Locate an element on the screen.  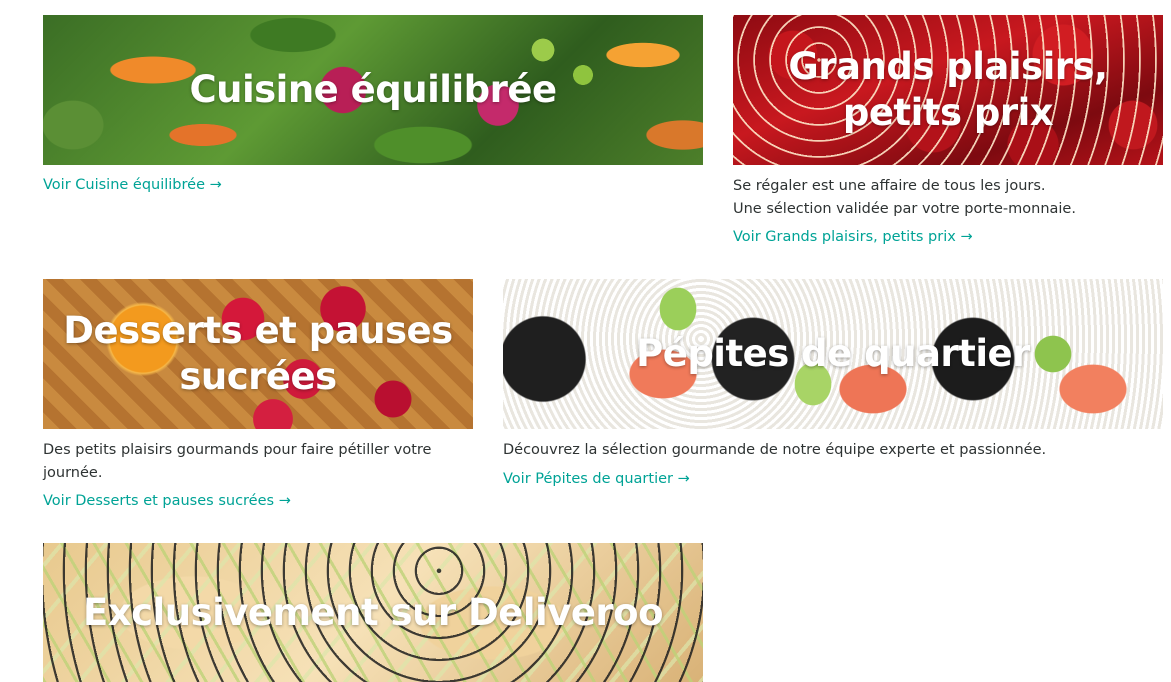
collection-banner-image: Exclusivement sur Deliveroo is located at coordinates (373, 612).